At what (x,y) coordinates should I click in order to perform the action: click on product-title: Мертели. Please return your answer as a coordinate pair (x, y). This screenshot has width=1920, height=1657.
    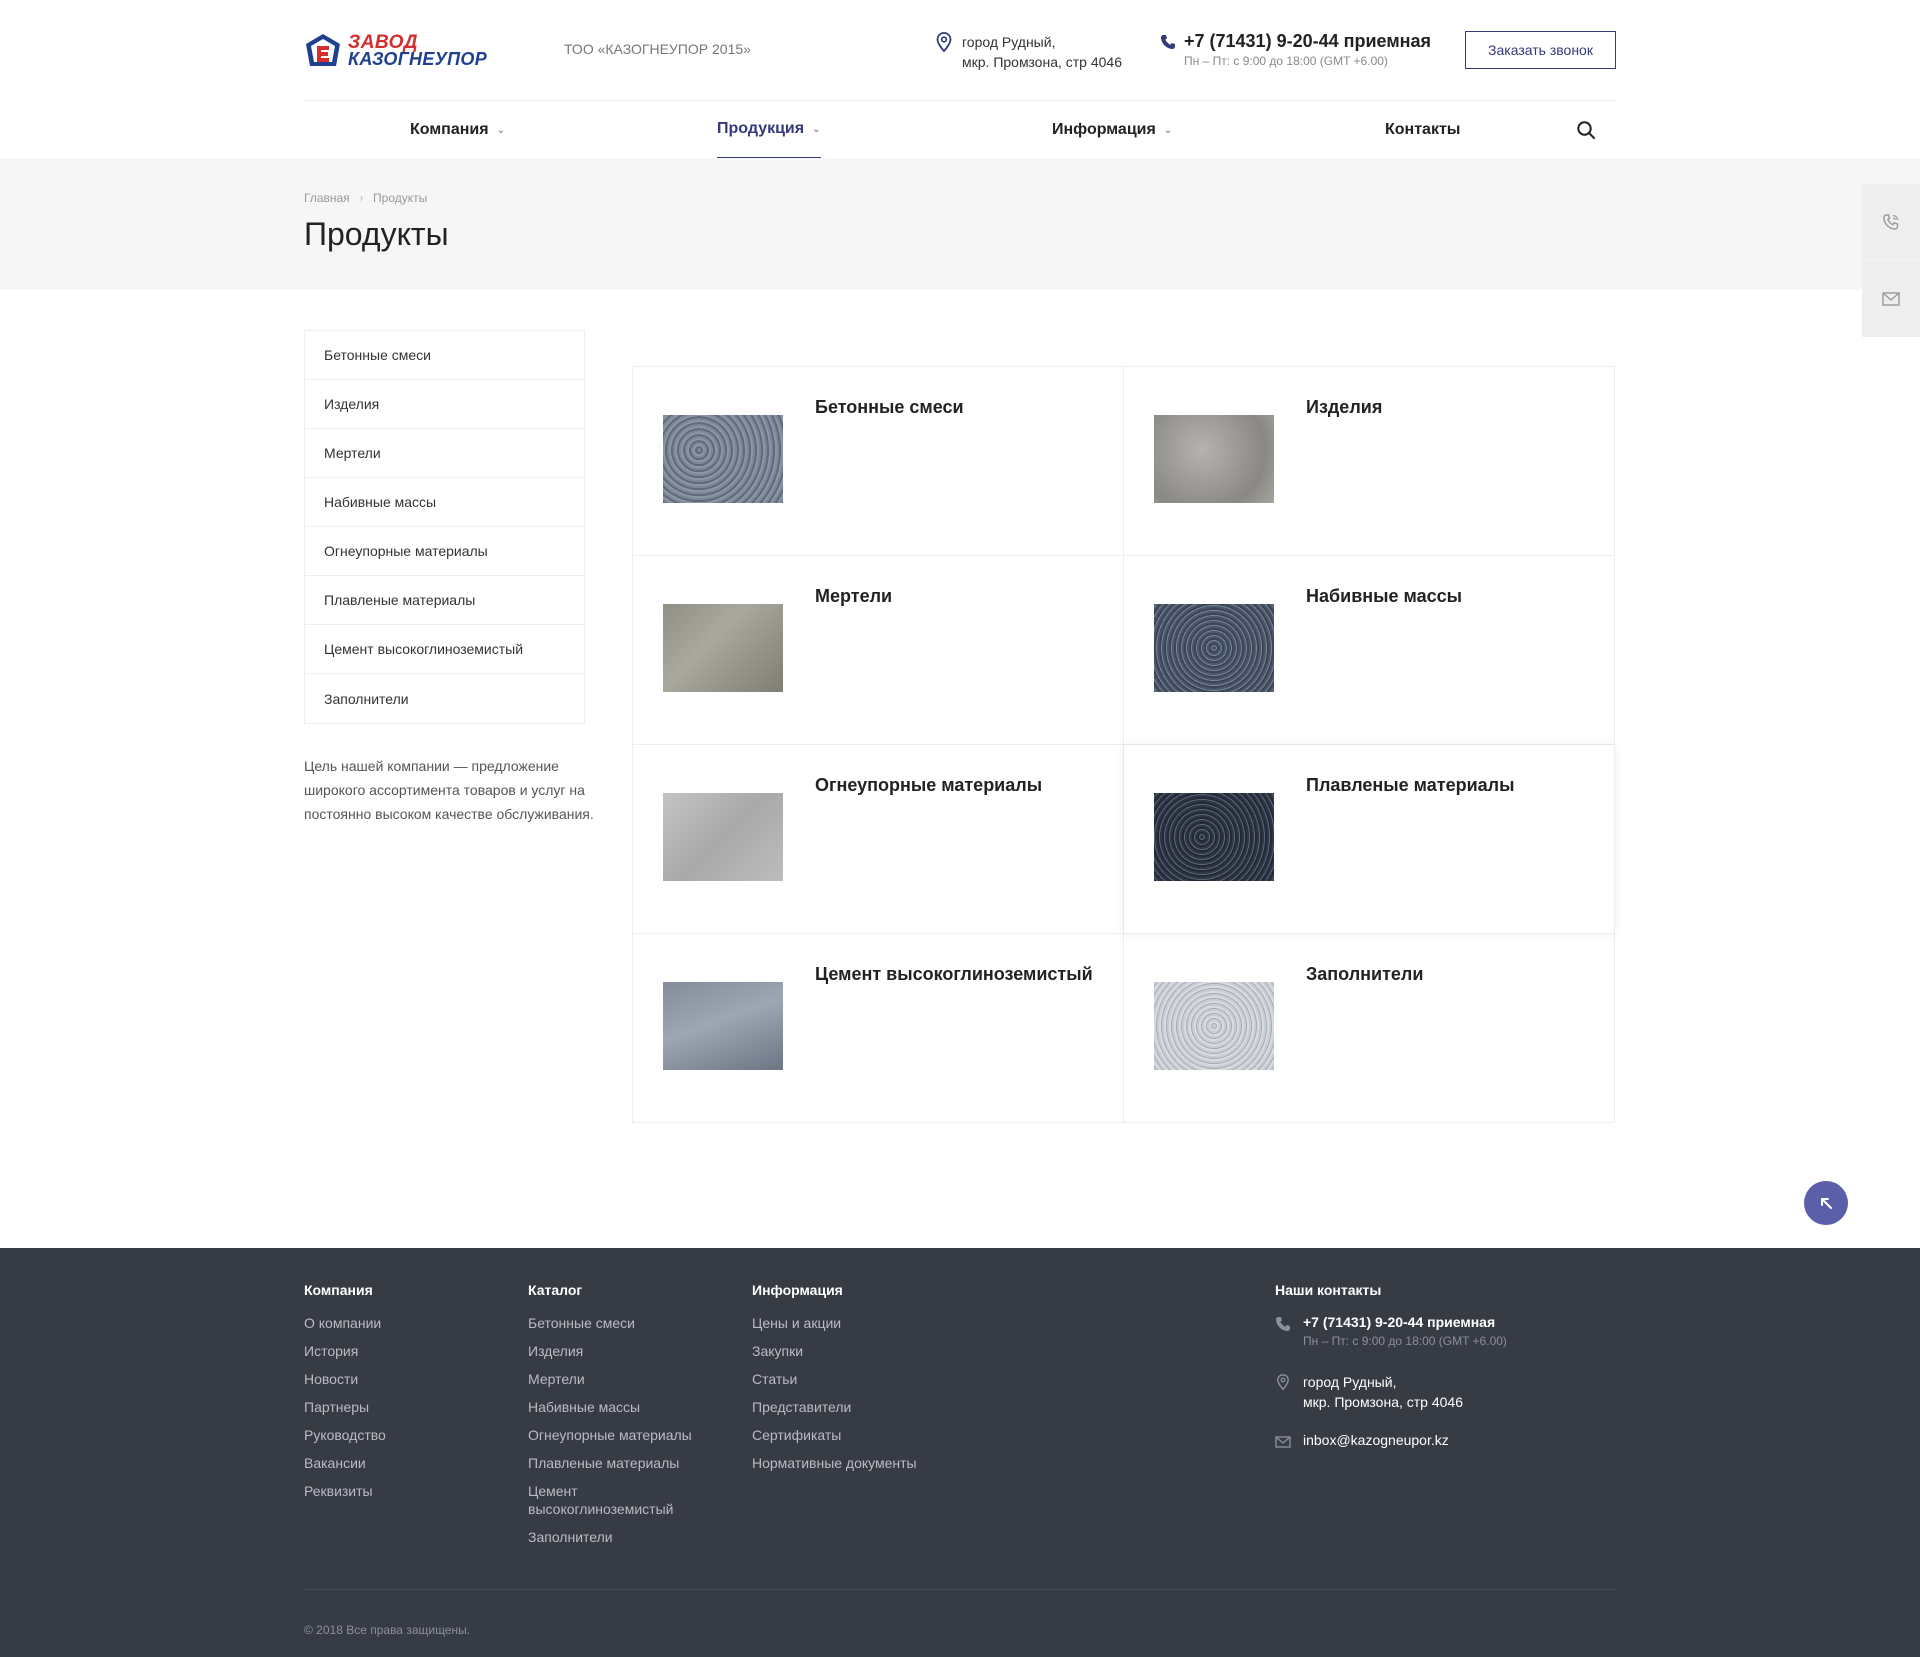
    Looking at the image, I should click on (853, 596).